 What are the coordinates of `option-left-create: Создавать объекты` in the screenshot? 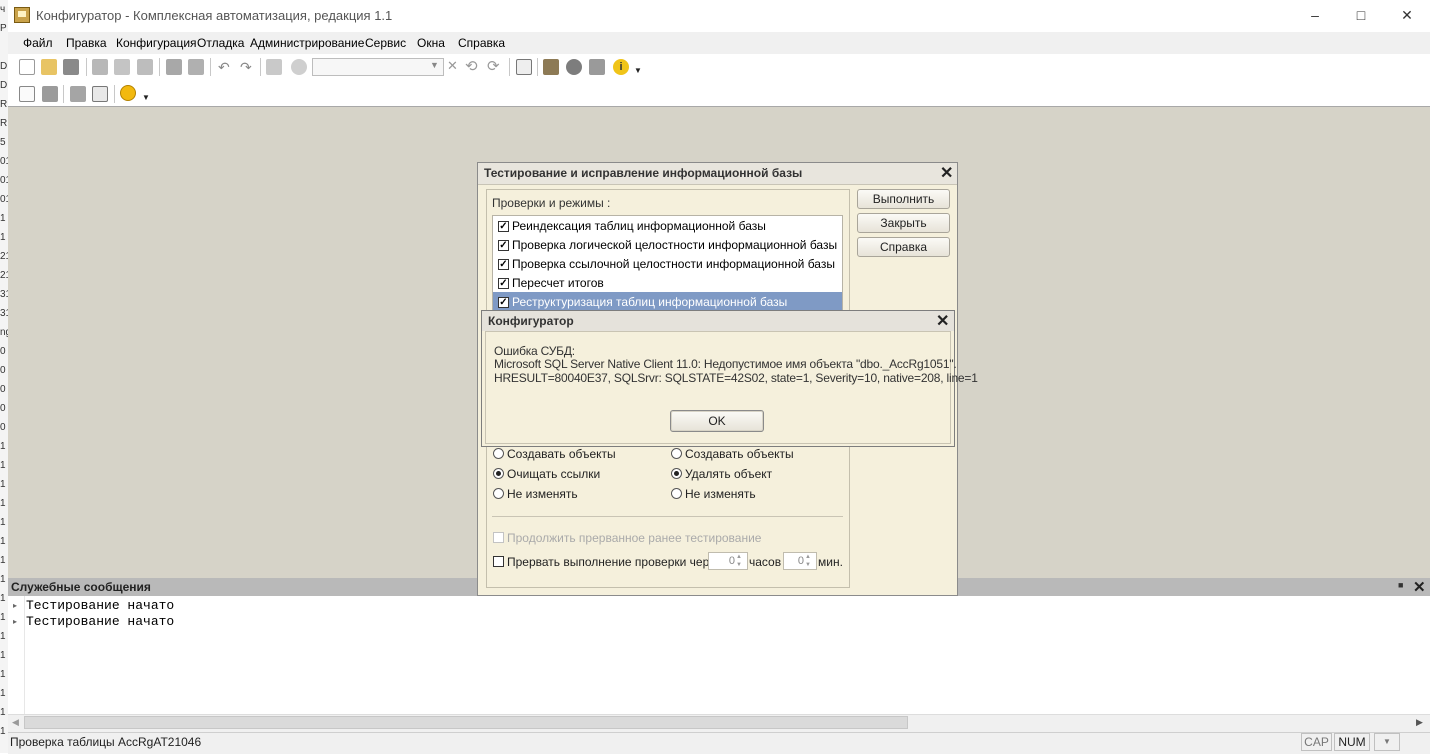 It's located at (561, 454).